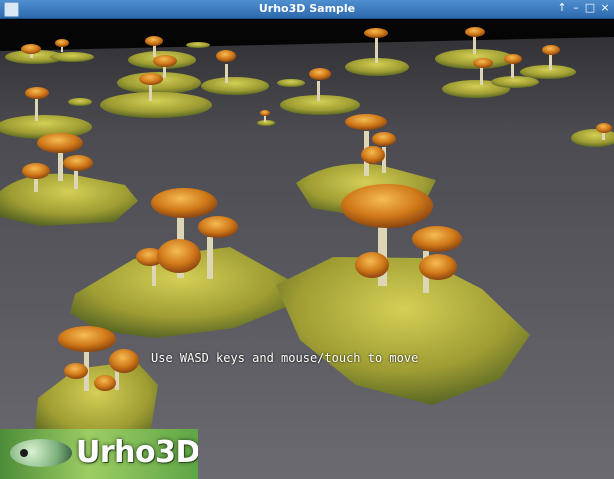 Image resolution: width=614 pixels, height=479 pixels. Describe the element at coordinates (137, 452) in the screenshot. I see `logo-text: Urho3D` at that location.